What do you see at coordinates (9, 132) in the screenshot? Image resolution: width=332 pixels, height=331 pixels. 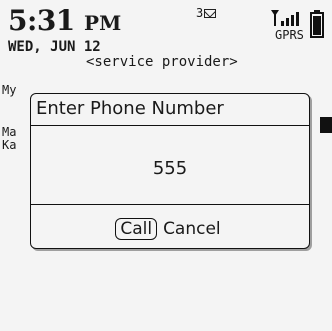 I see `list-item: Ma` at bounding box center [9, 132].